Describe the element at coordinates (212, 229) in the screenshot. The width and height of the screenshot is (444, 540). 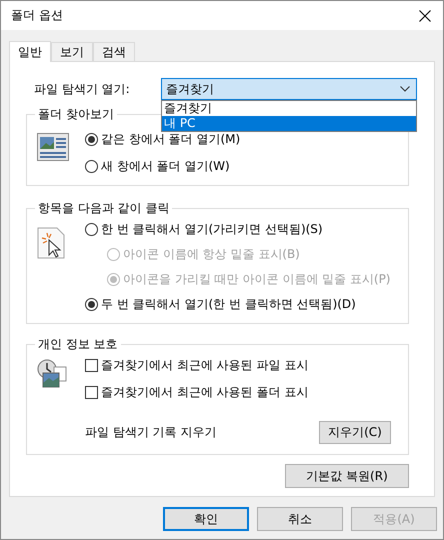
I see `radio-label: 한 번 클릭해서 열기(가리키면 선택됨)(S)` at that location.